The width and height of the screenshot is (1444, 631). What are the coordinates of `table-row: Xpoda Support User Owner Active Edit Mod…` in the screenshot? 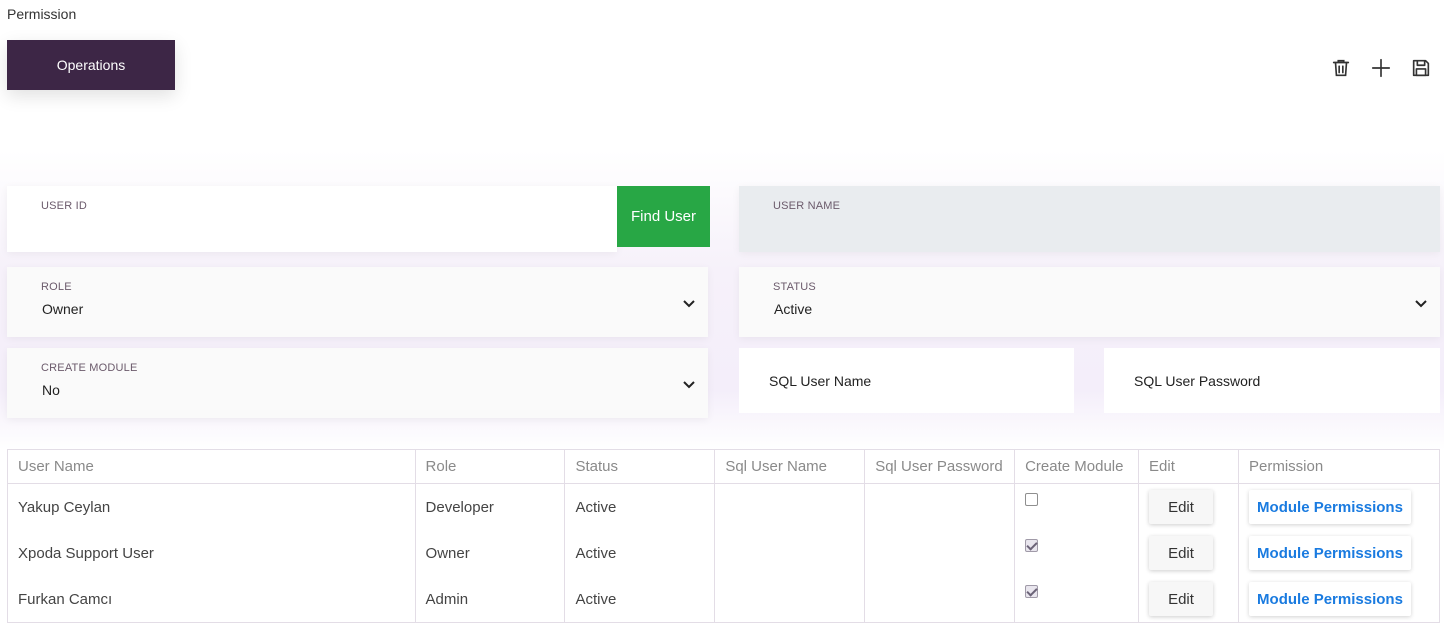 It's located at (724, 553).